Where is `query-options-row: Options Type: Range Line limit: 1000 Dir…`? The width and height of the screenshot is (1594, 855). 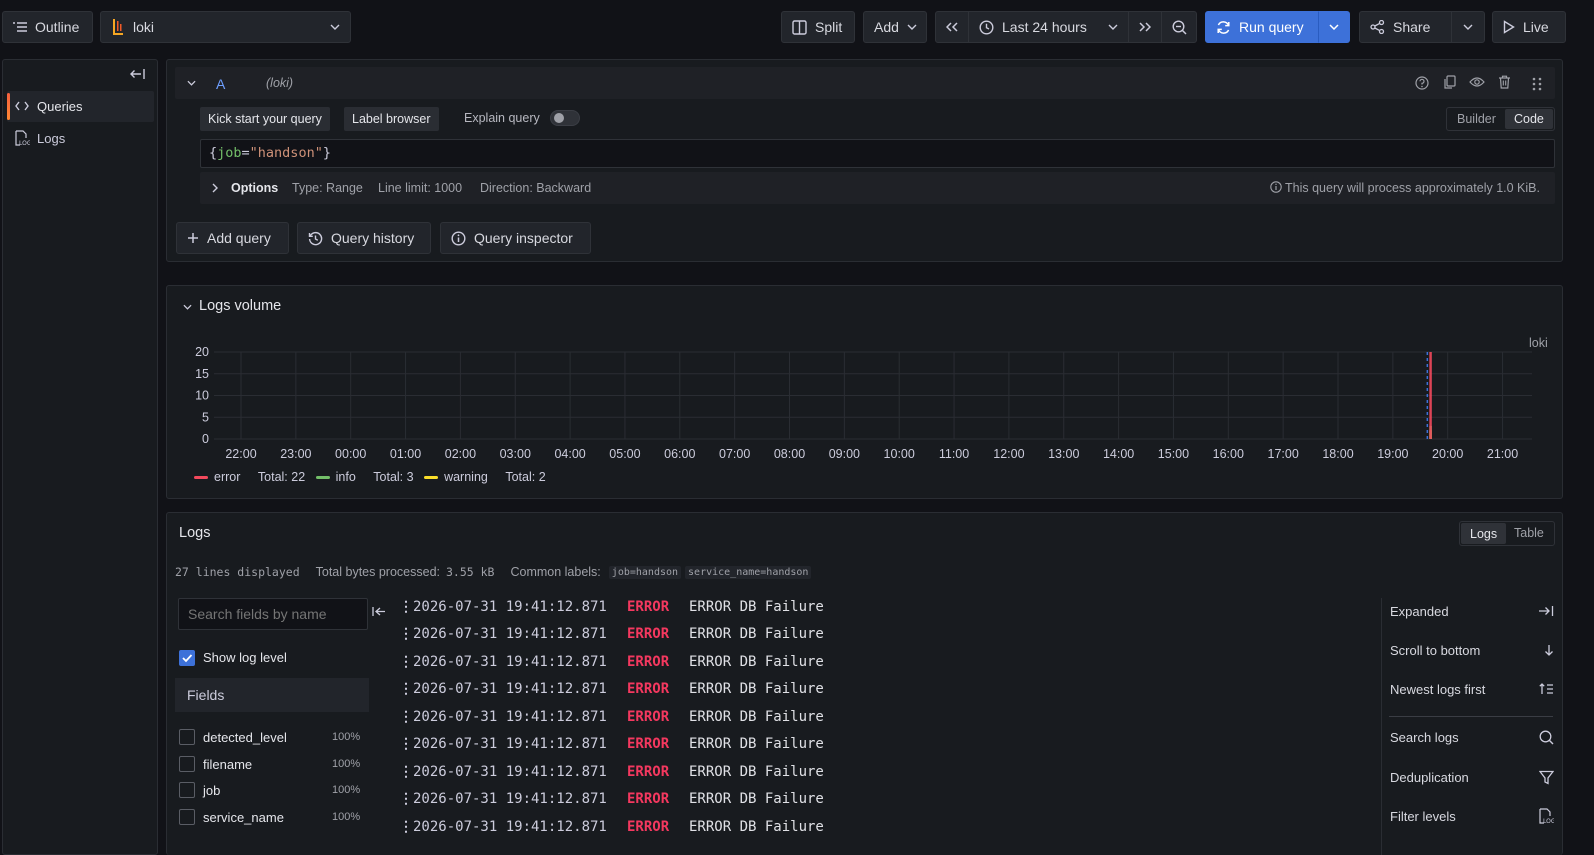
query-options-row: Options Type: Range Line limit: 1000 Dir… is located at coordinates (877, 188).